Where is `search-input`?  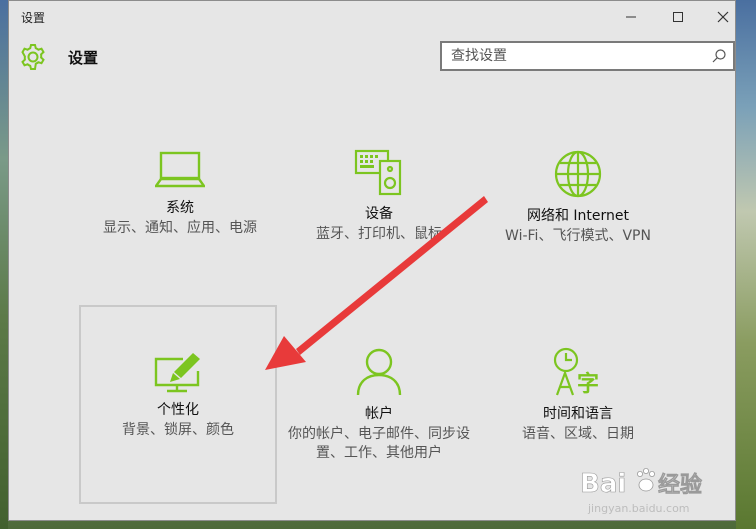 search-input is located at coordinates (575, 56).